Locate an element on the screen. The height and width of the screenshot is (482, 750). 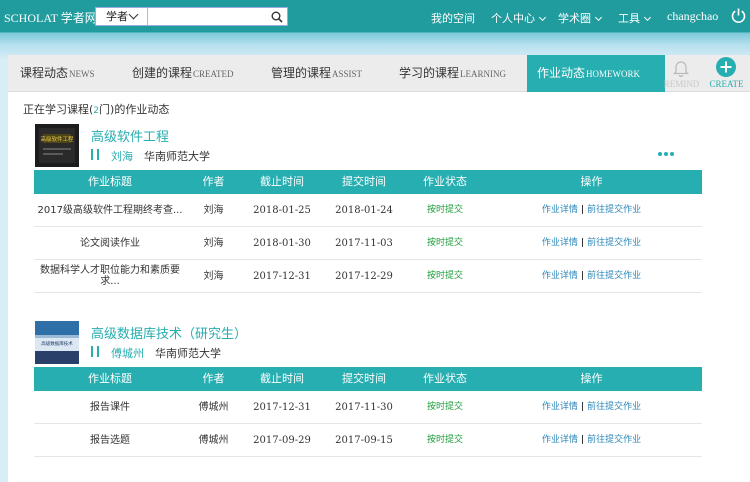
table-header: 作业标题 作者 截止时间 提交时间 作业状态 操作 is located at coordinates (368, 182).